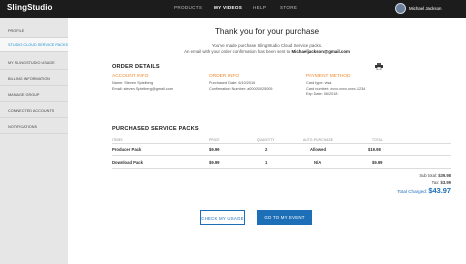 This screenshot has width=466, height=264. What do you see at coordinates (435, 182) in the screenshot?
I see `tax-label: Tax:` at bounding box center [435, 182].